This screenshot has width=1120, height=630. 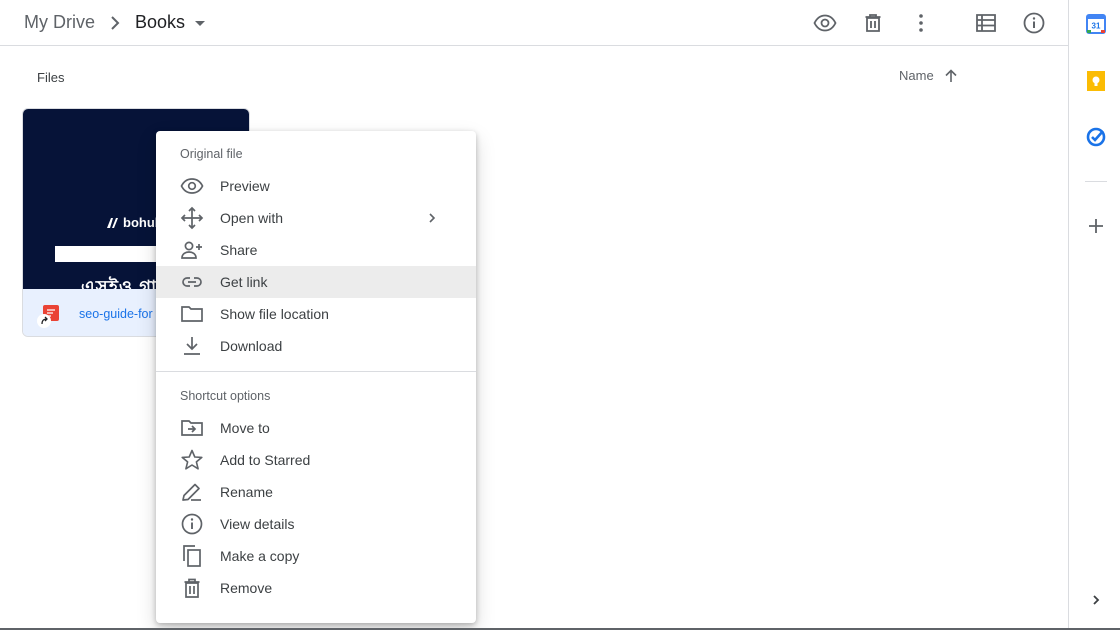 I want to click on header-actions, so click(x=917, y=23).